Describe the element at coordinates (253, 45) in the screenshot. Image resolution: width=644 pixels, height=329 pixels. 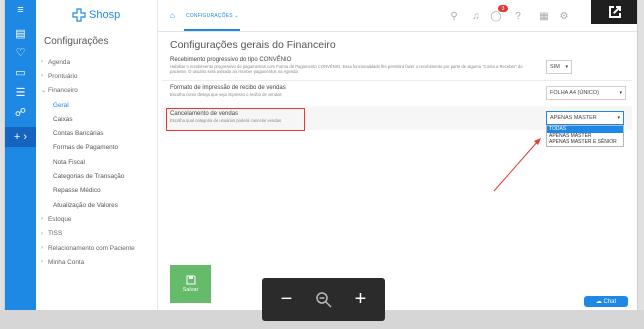
I see `page-title: Configurações gerais do Financeiro` at that location.